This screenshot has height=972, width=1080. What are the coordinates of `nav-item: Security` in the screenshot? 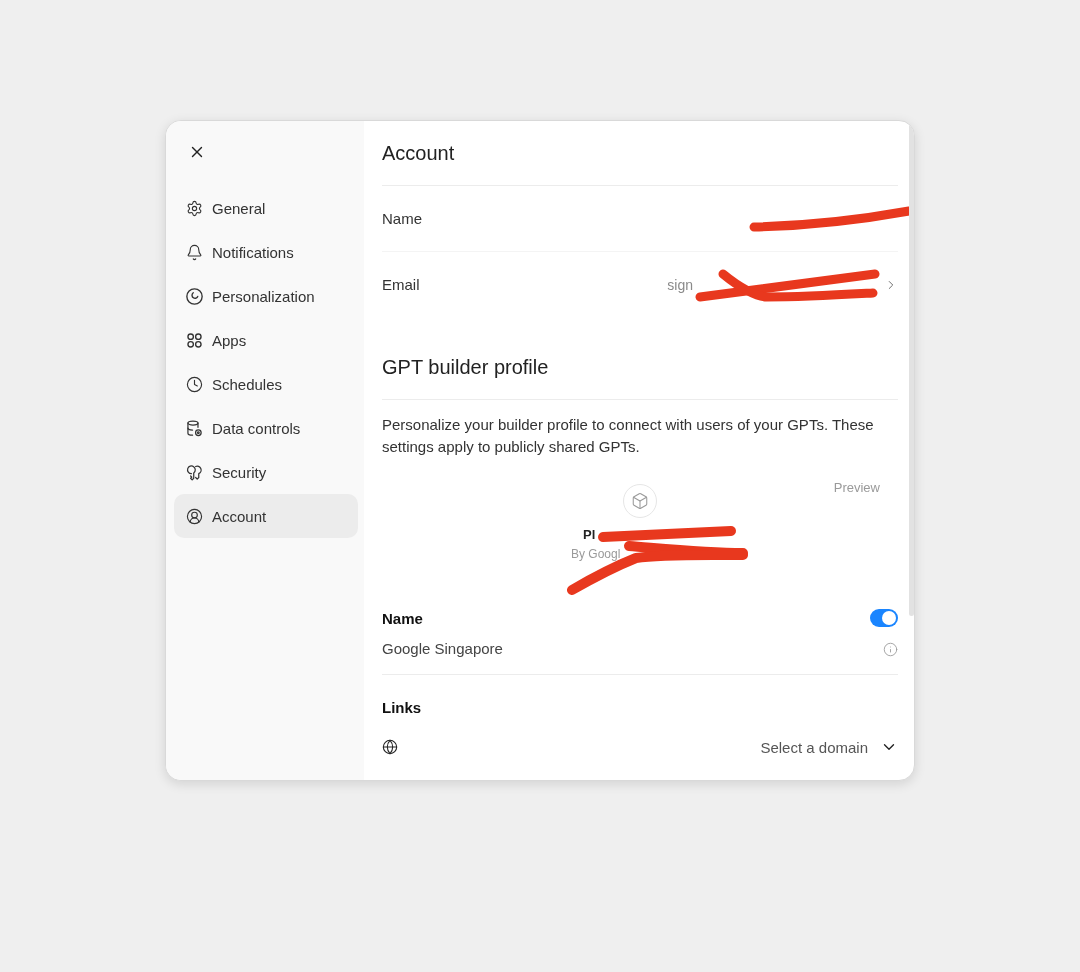 It's located at (266, 472).